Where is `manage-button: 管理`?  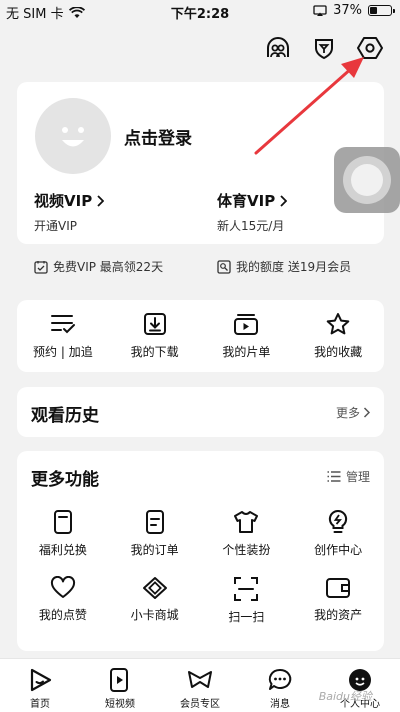 manage-button: 管理 is located at coordinates (348, 476).